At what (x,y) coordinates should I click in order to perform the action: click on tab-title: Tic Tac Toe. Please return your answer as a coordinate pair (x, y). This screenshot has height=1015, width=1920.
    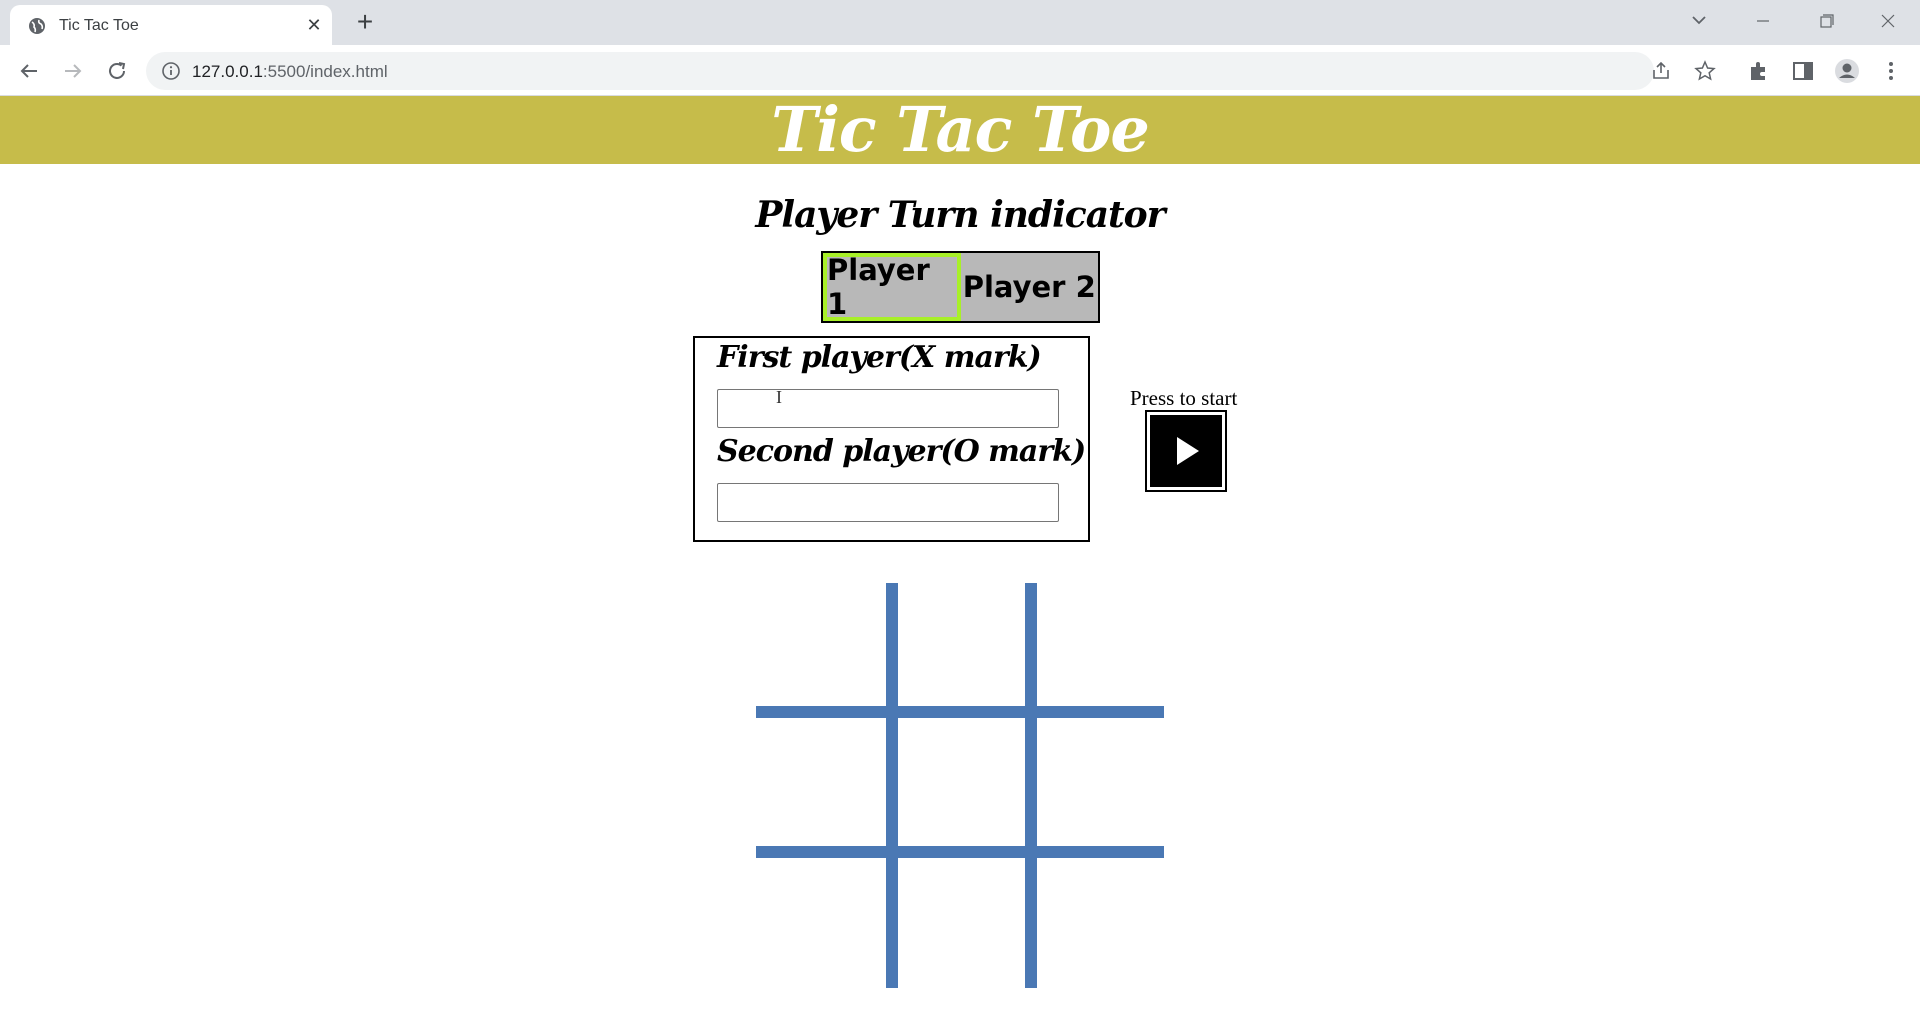
    Looking at the image, I should click on (99, 25).